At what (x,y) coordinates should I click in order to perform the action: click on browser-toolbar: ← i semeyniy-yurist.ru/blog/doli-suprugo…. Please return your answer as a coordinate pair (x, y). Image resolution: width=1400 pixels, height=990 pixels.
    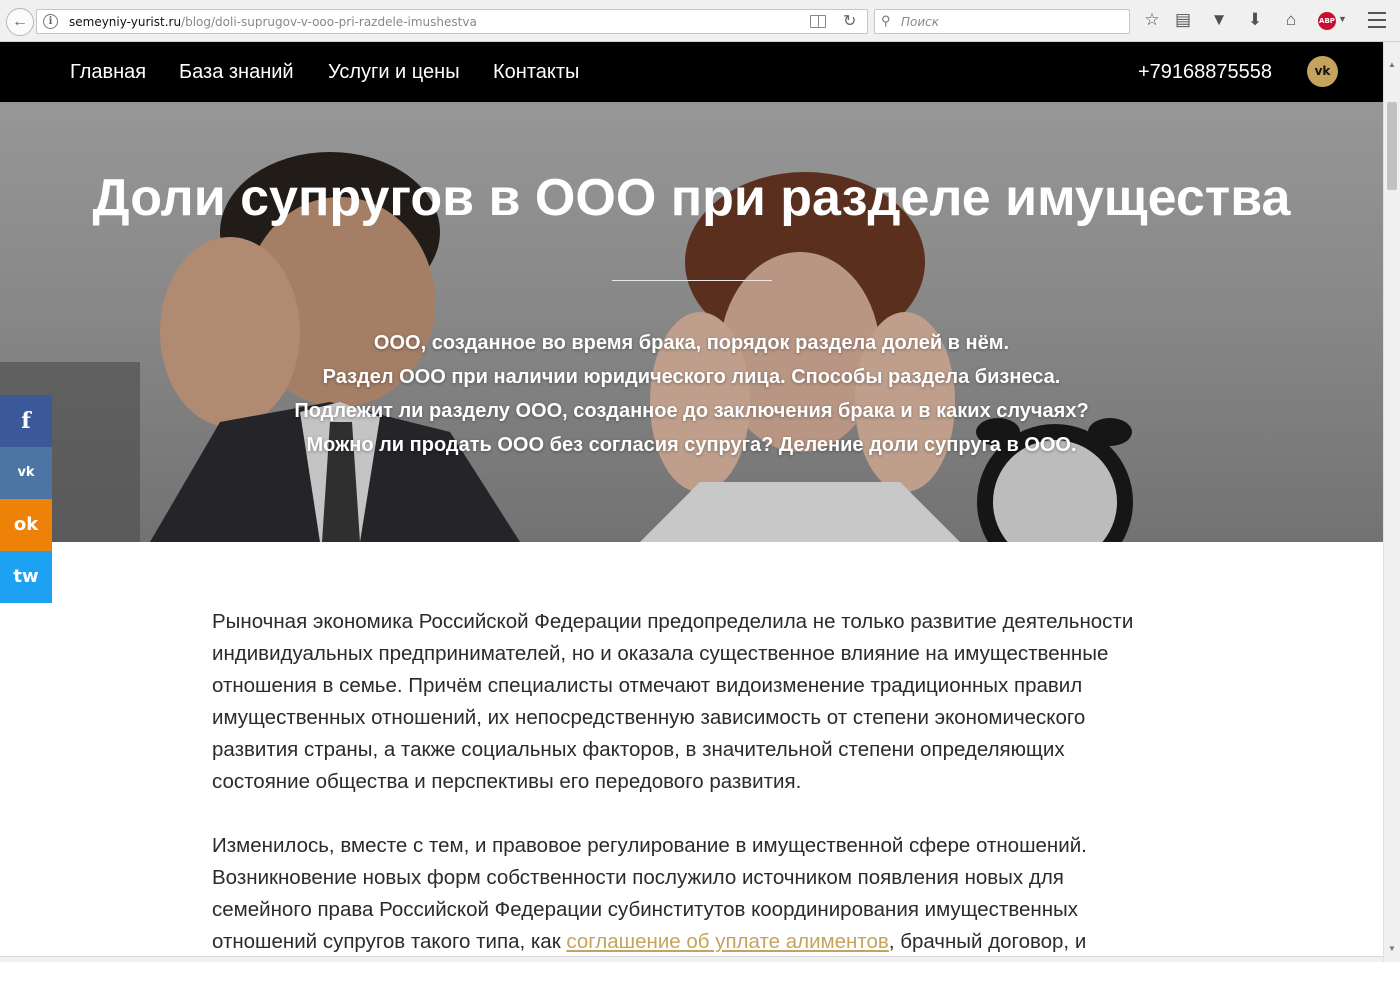
    Looking at the image, I should click on (700, 21).